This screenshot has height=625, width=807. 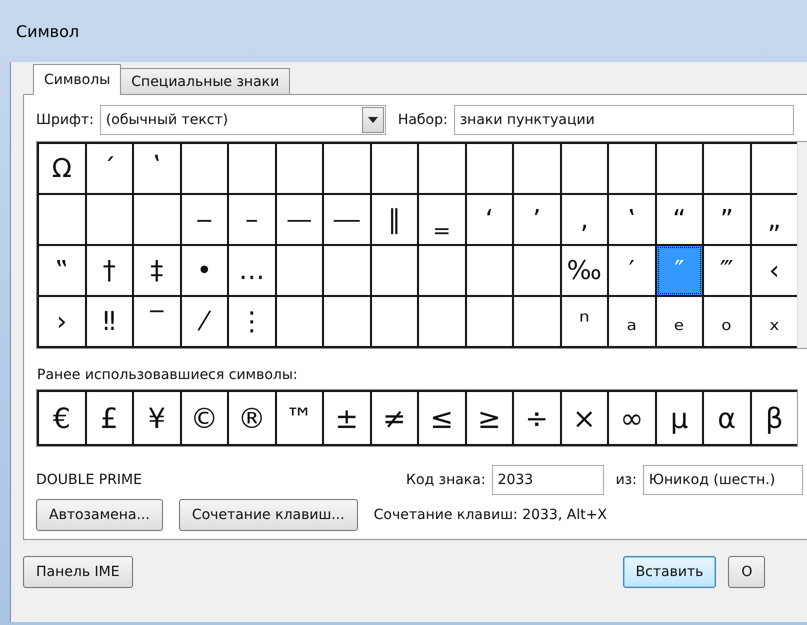 I want to click on symbol-cell: ‒, so click(x=204, y=219).